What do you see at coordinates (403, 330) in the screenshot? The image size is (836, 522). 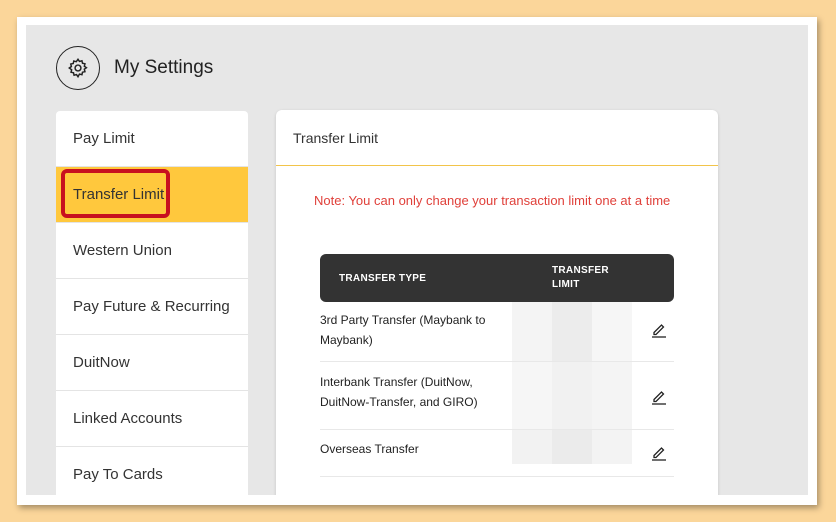 I see `transfer-type-label: 3rd Party Transfer (Maybank to Maybank)` at bounding box center [403, 330].